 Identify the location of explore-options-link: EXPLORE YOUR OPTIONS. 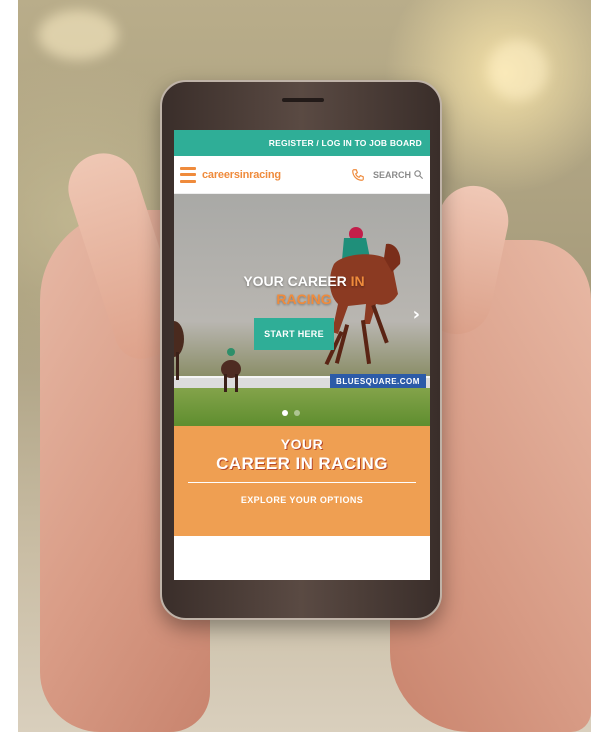
(302, 500).